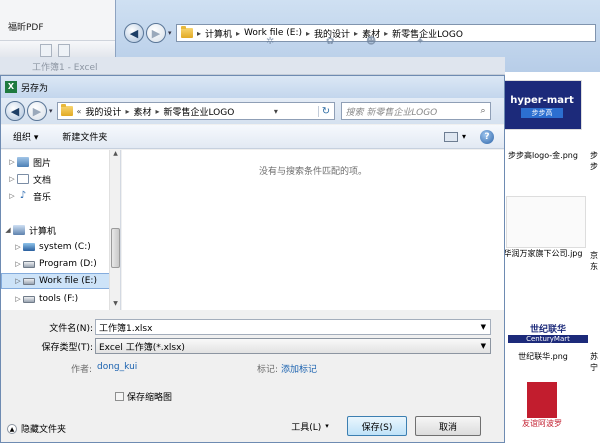 This screenshot has height=443, width=600. What do you see at coordinates (543, 357) in the screenshot?
I see `file-label: 世纪联华.png` at bounding box center [543, 357].